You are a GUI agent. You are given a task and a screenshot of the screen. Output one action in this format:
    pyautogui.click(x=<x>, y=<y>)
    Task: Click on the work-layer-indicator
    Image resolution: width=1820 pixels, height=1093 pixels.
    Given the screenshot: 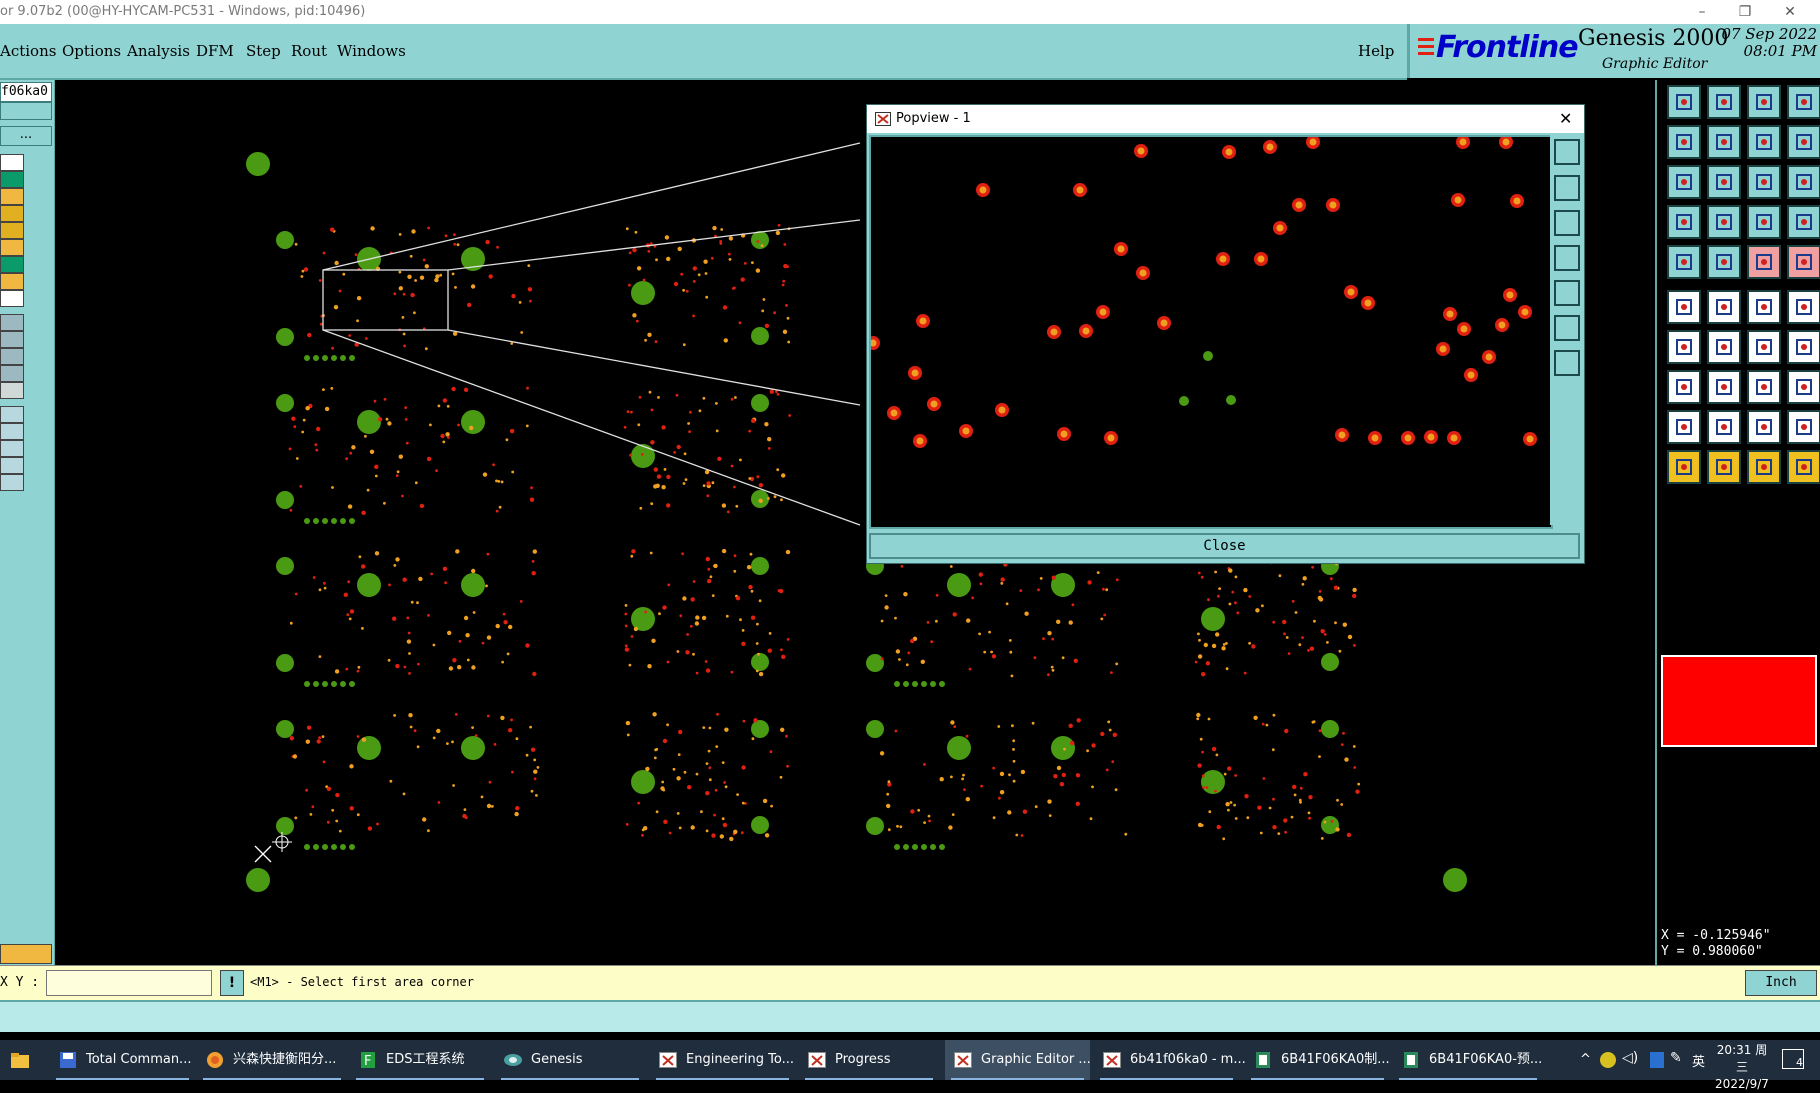 What is the action you would take?
    pyautogui.click(x=26, y=954)
    